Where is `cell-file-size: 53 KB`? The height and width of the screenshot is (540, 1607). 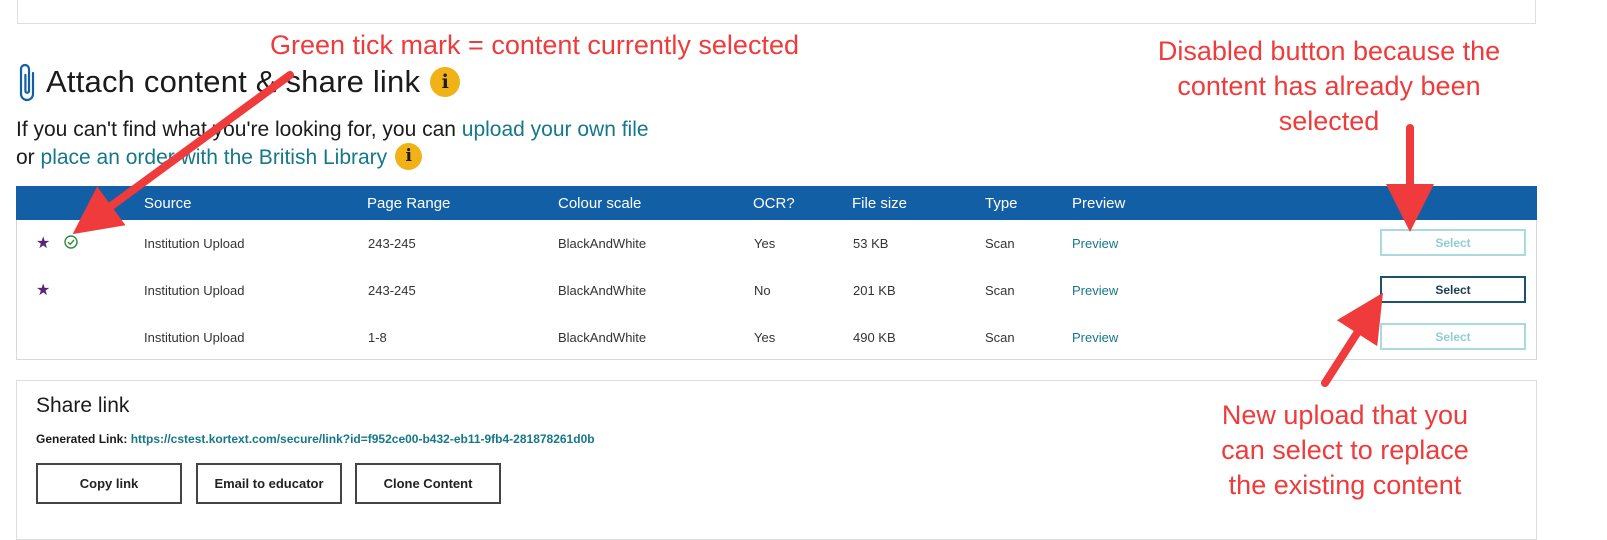 cell-file-size: 53 KB is located at coordinates (871, 243).